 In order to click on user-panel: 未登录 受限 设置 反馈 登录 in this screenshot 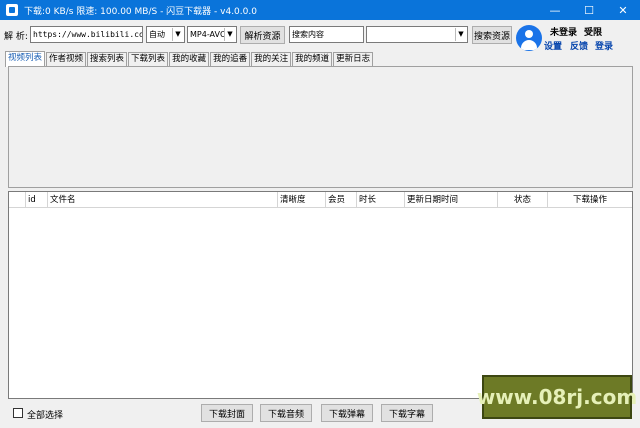, I will do `click(576, 38)`.